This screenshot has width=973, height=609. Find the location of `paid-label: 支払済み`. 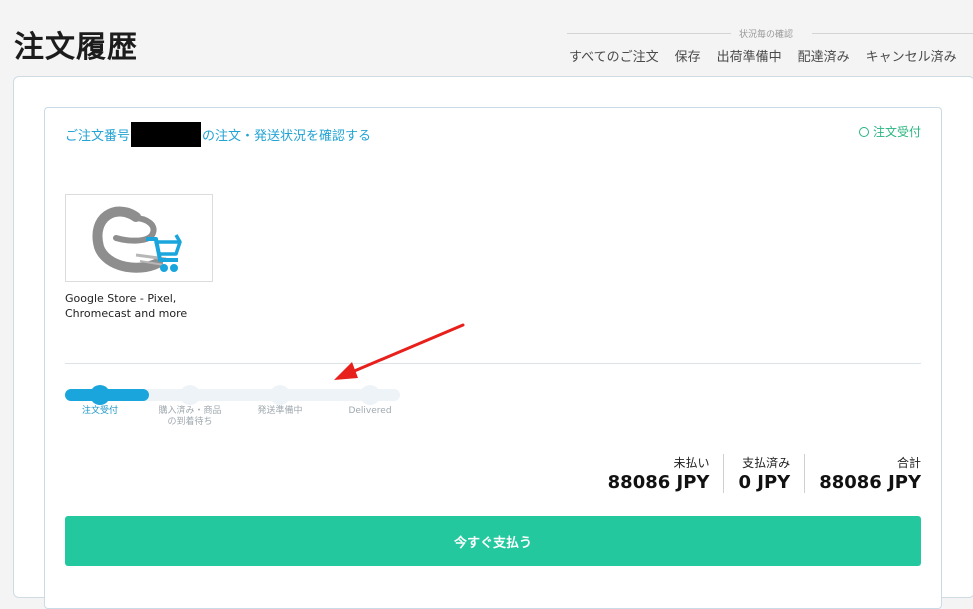

paid-label: 支払済み is located at coordinates (766, 463).